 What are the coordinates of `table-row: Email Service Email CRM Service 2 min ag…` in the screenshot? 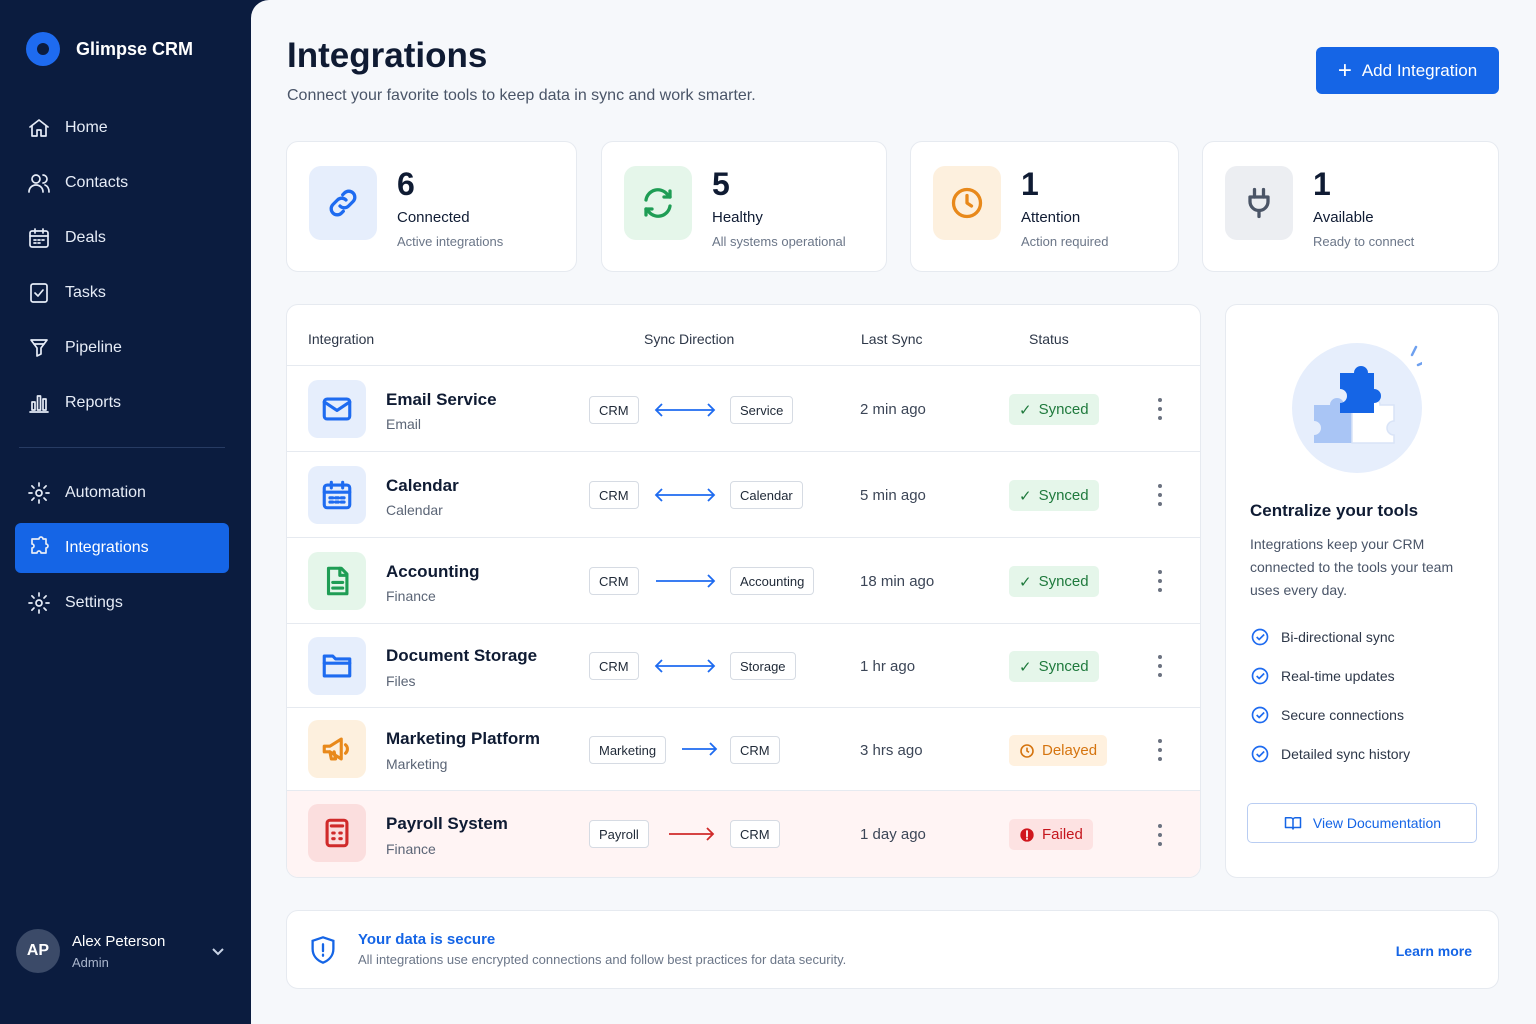 It's located at (743, 409).